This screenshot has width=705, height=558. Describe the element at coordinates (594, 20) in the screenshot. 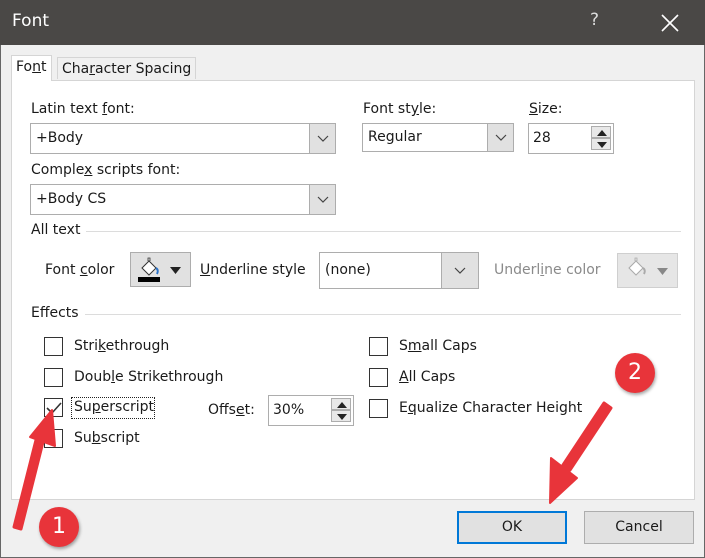

I see `help-button: ?` at that location.